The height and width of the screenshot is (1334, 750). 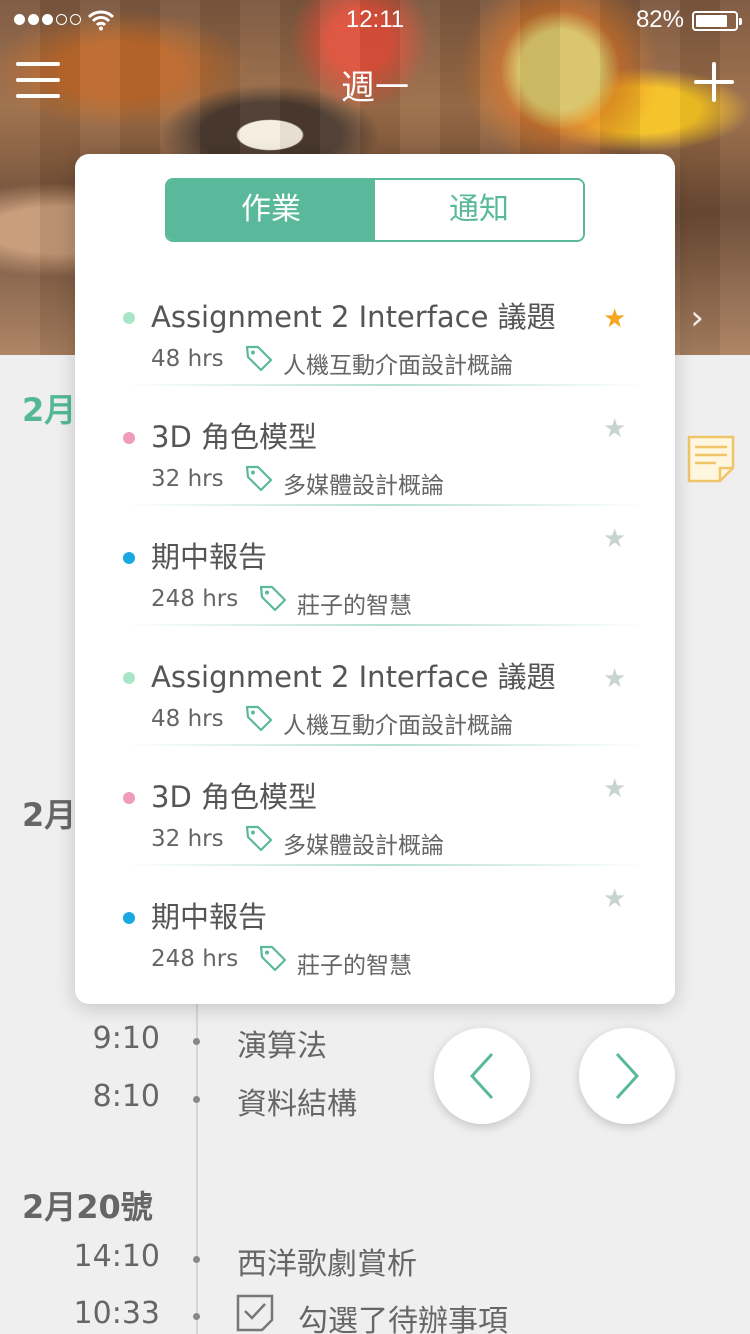 I want to click on chevron-left-icon, so click(x=481, y=1076).